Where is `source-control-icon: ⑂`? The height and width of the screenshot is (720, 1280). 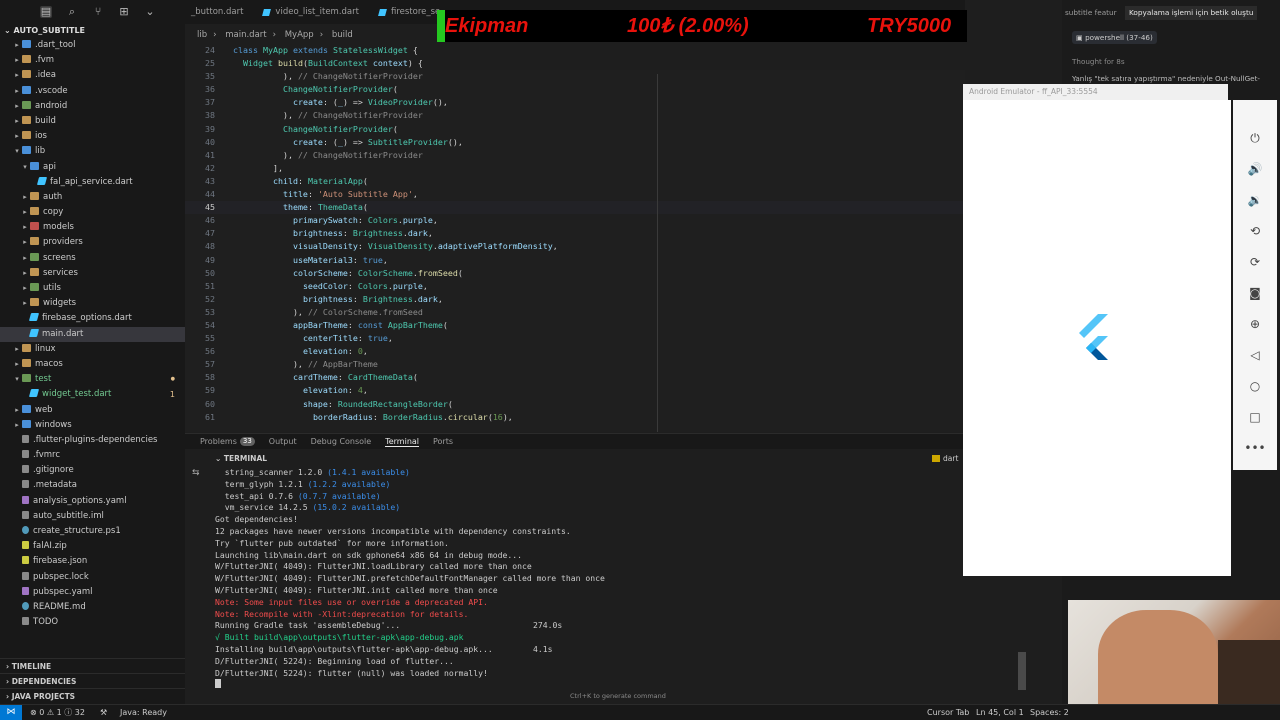
source-control-icon: ⑂ is located at coordinates (98, 12).